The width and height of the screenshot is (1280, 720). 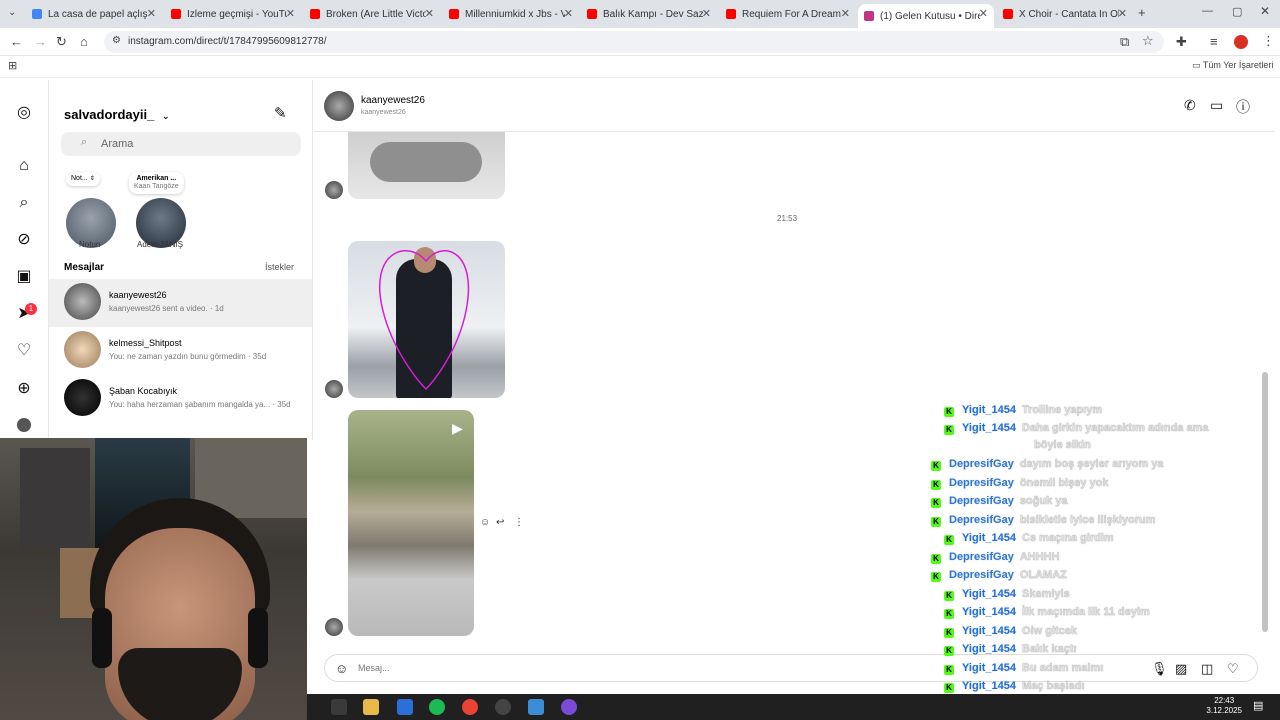 What do you see at coordinates (485, 522) in the screenshot?
I see `react-emoji-icon: ☺` at bounding box center [485, 522].